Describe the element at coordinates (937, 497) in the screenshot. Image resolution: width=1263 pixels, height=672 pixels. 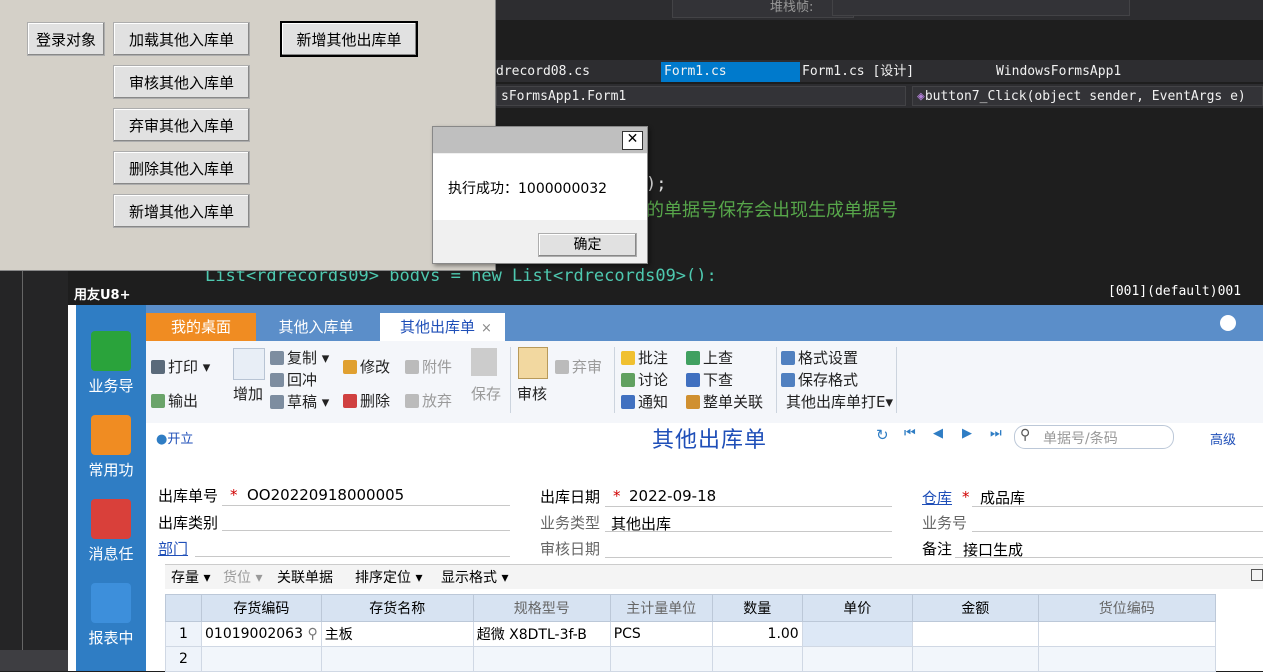
I see `warehouse-label: 仓库` at that location.